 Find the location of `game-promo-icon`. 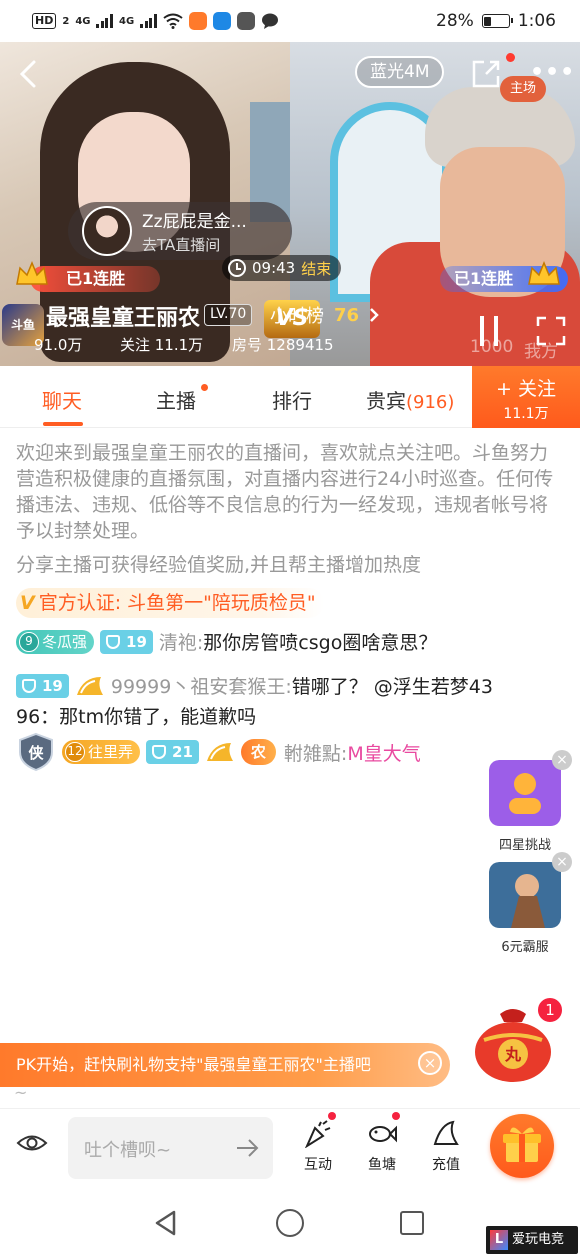

game-promo-icon is located at coordinates (525, 895).